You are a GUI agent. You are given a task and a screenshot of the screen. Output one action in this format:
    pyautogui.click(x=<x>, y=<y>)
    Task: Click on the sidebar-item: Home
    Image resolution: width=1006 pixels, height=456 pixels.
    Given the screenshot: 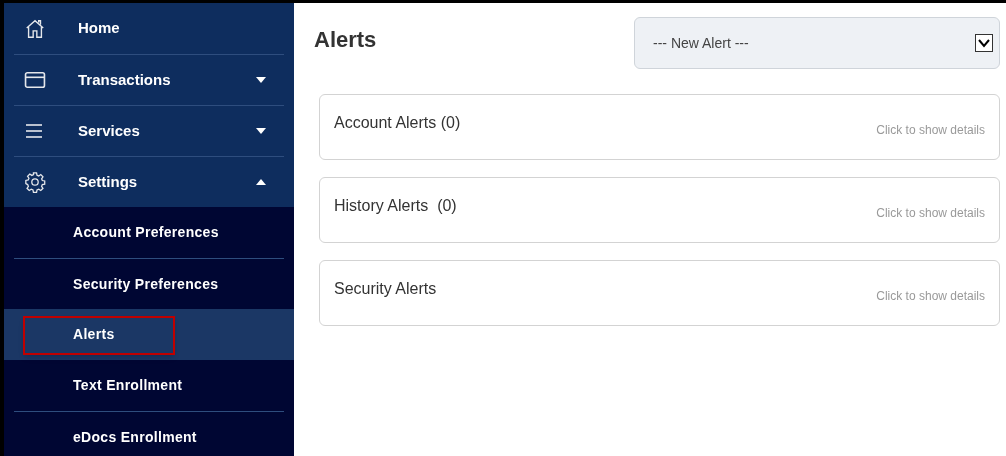 What is the action you would take?
    pyautogui.click(x=149, y=28)
    